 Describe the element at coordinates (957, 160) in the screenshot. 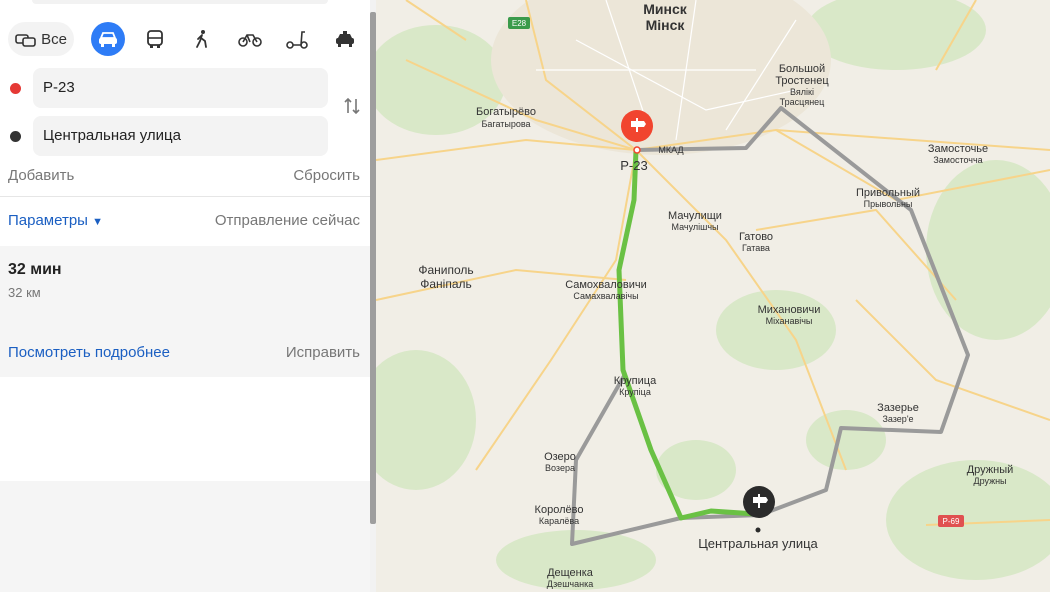

I see `svg-text: Замосточча` at that location.